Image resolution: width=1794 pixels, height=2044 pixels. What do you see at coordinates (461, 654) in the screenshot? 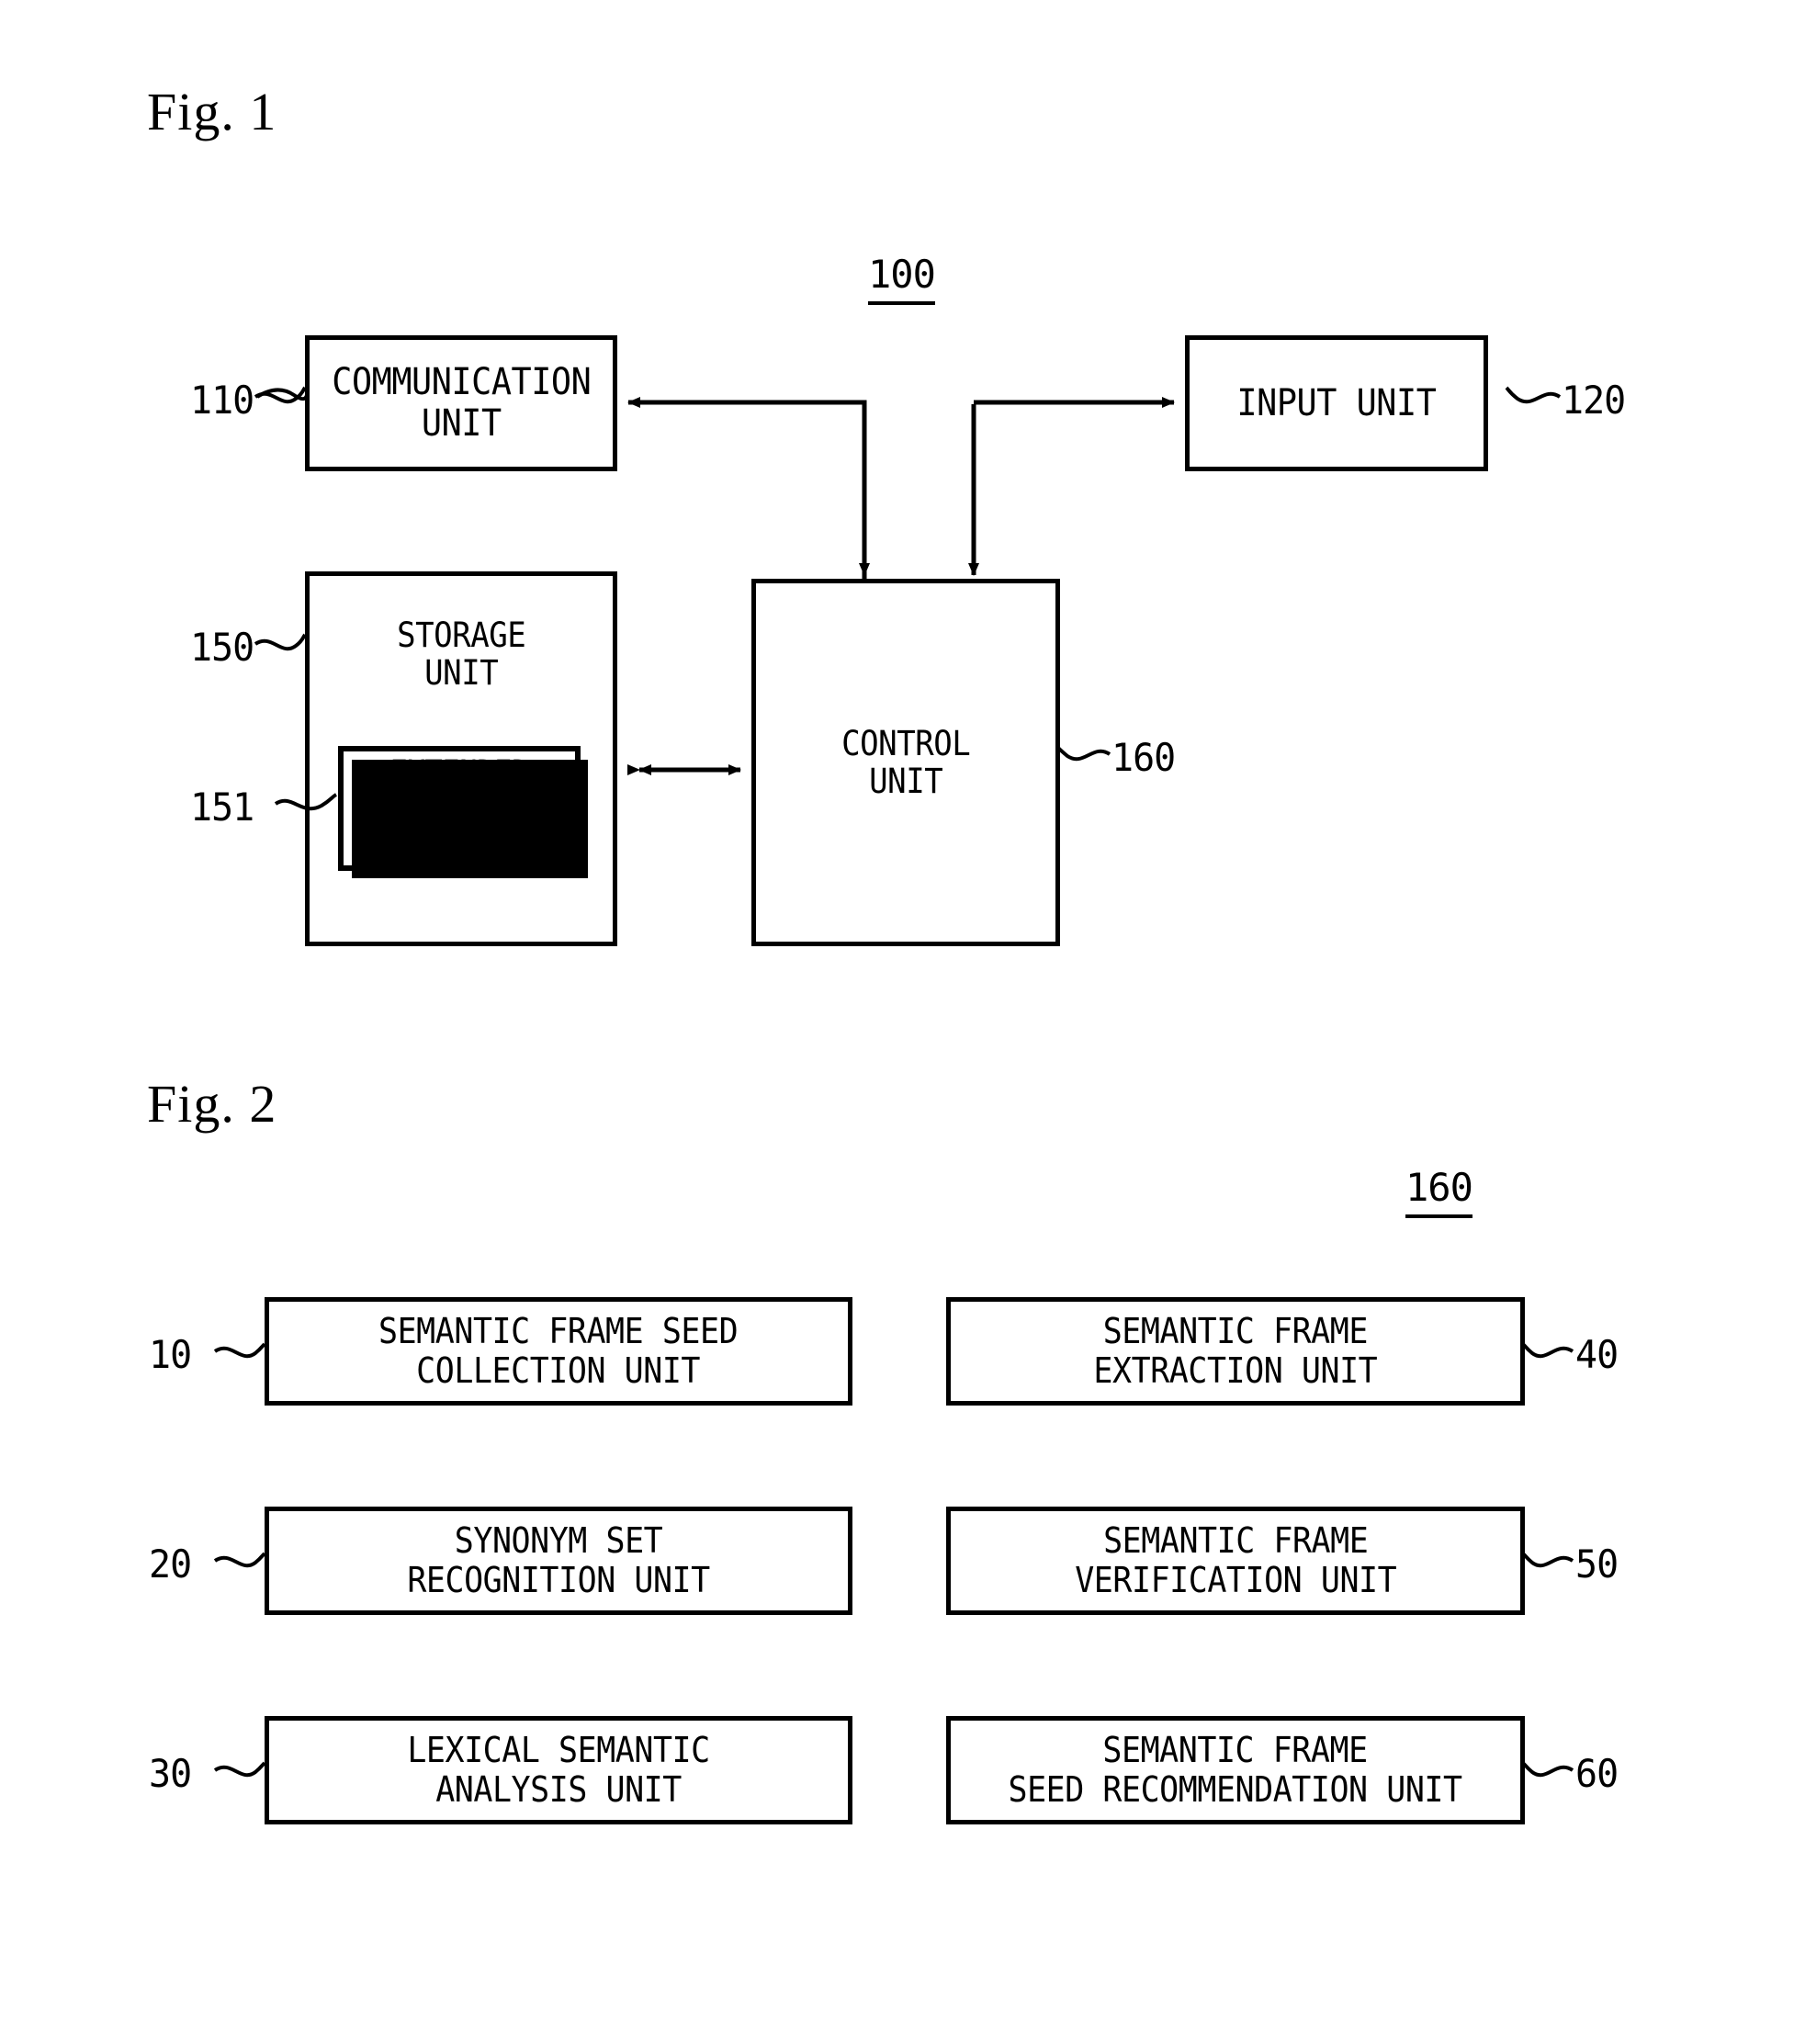
I see `storage-unit-label: STORAGE UNIT` at bounding box center [461, 654].